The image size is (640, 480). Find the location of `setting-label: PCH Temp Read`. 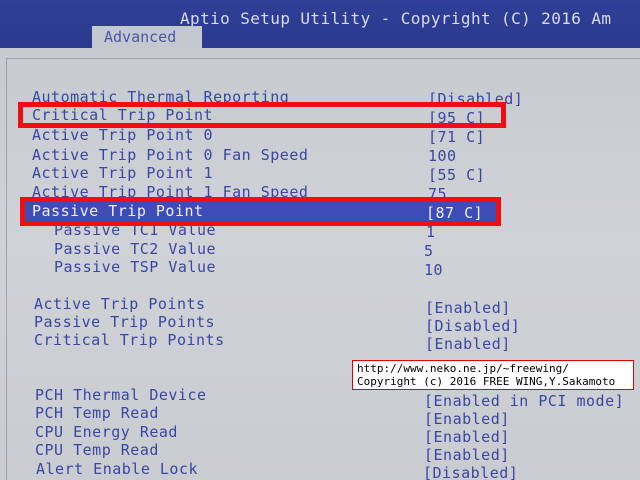

setting-label: PCH Temp Read is located at coordinates (97, 413).